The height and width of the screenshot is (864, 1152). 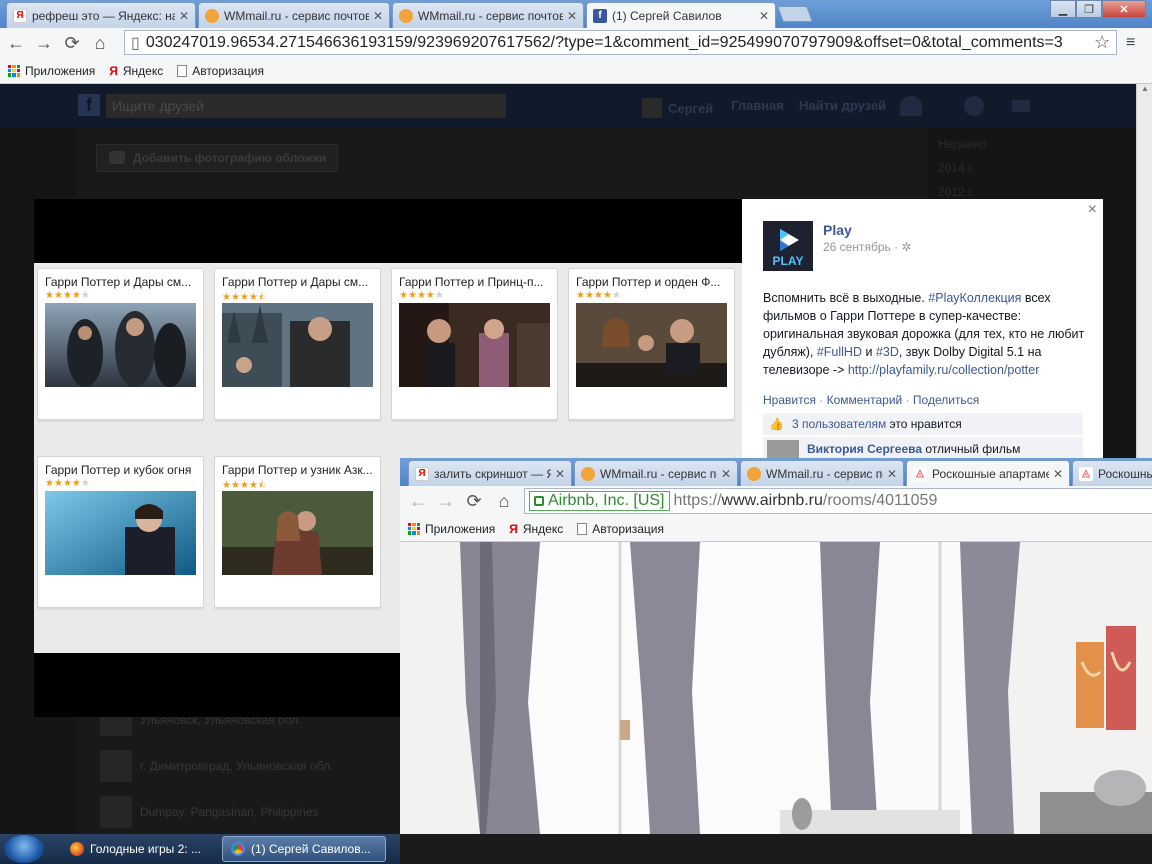 What do you see at coordinates (101, 15) in the screenshot?
I see `tab-yandex-search: Я рефреш это — Яндекс: наш ✕` at bounding box center [101, 15].